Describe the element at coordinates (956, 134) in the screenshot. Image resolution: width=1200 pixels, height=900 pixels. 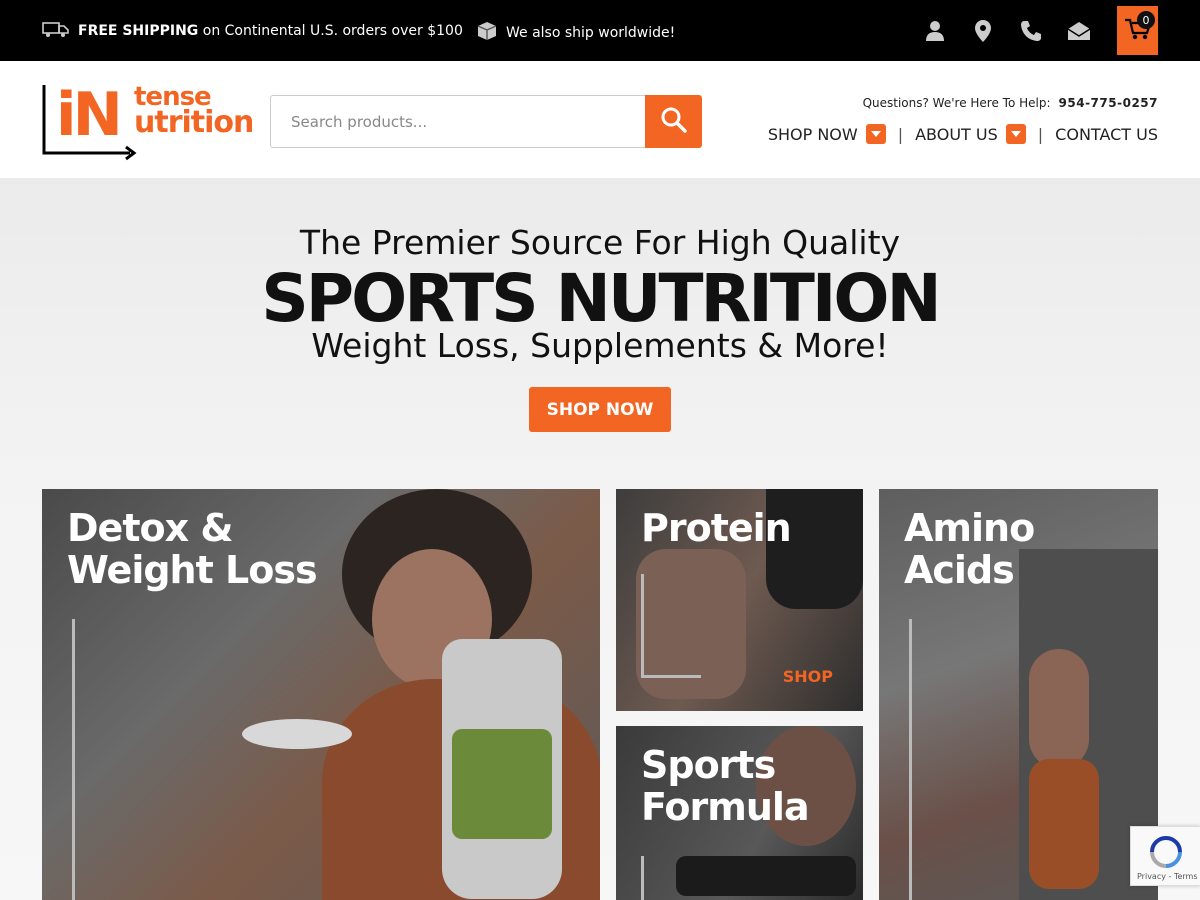
I see `nav-about-us-label: ABOUT US` at that location.